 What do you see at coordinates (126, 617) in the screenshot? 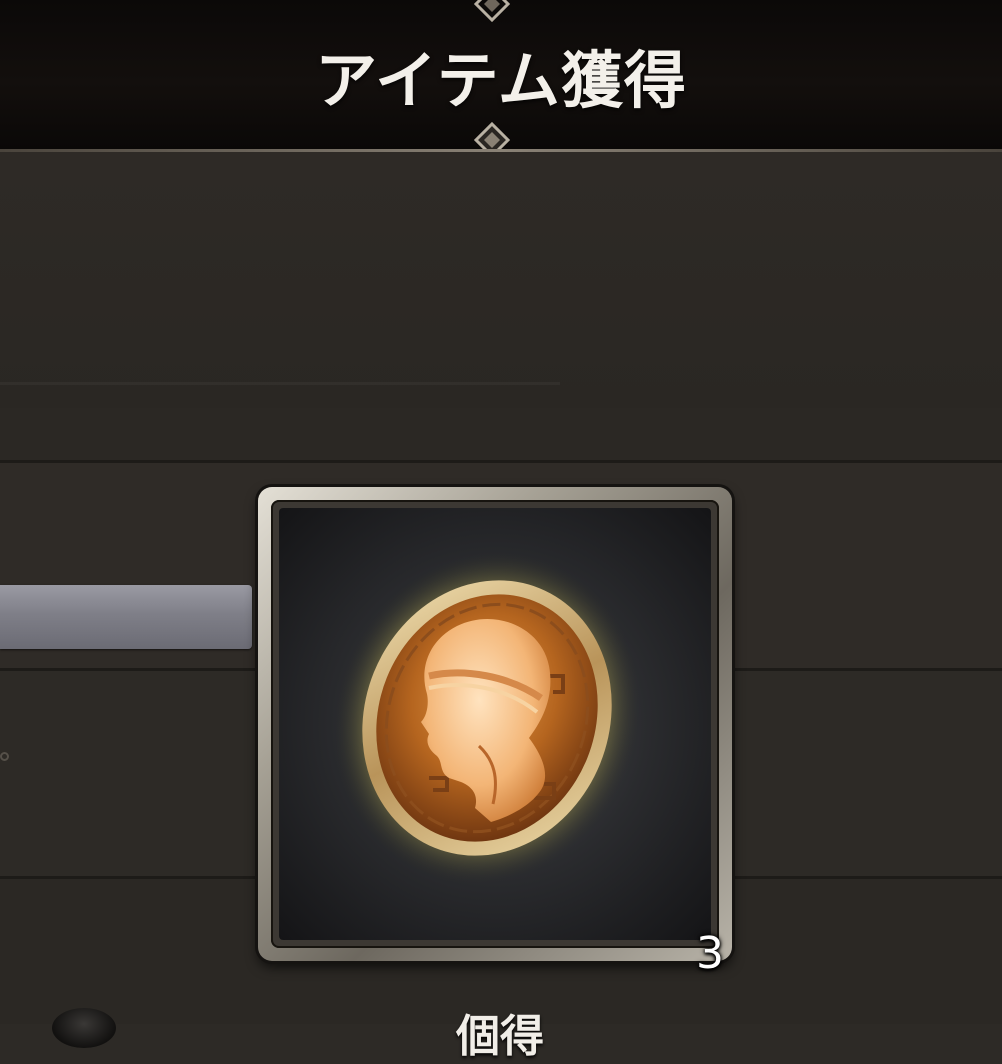
I see `side-tab-button` at bounding box center [126, 617].